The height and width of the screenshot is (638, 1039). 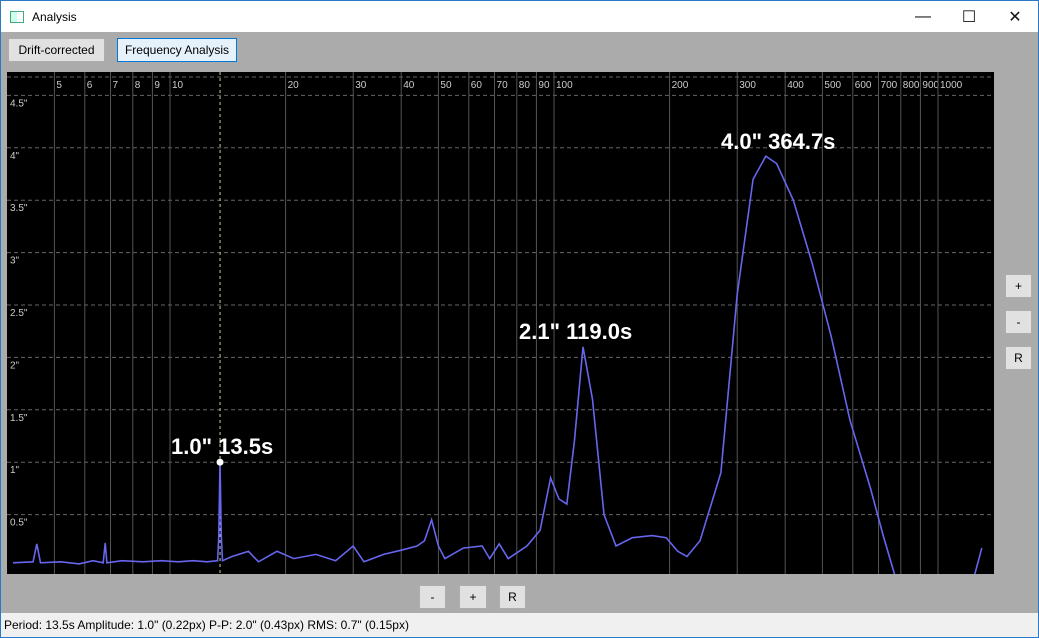 I want to click on y-tick-label: 3", so click(x=15, y=261).